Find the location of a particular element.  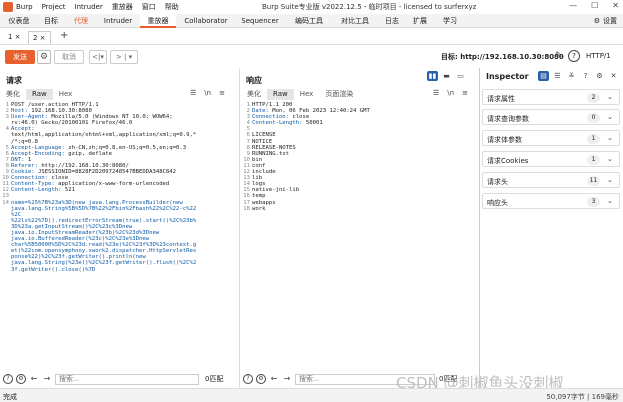

inspector-align-icon: ≚ is located at coordinates (571, 76).